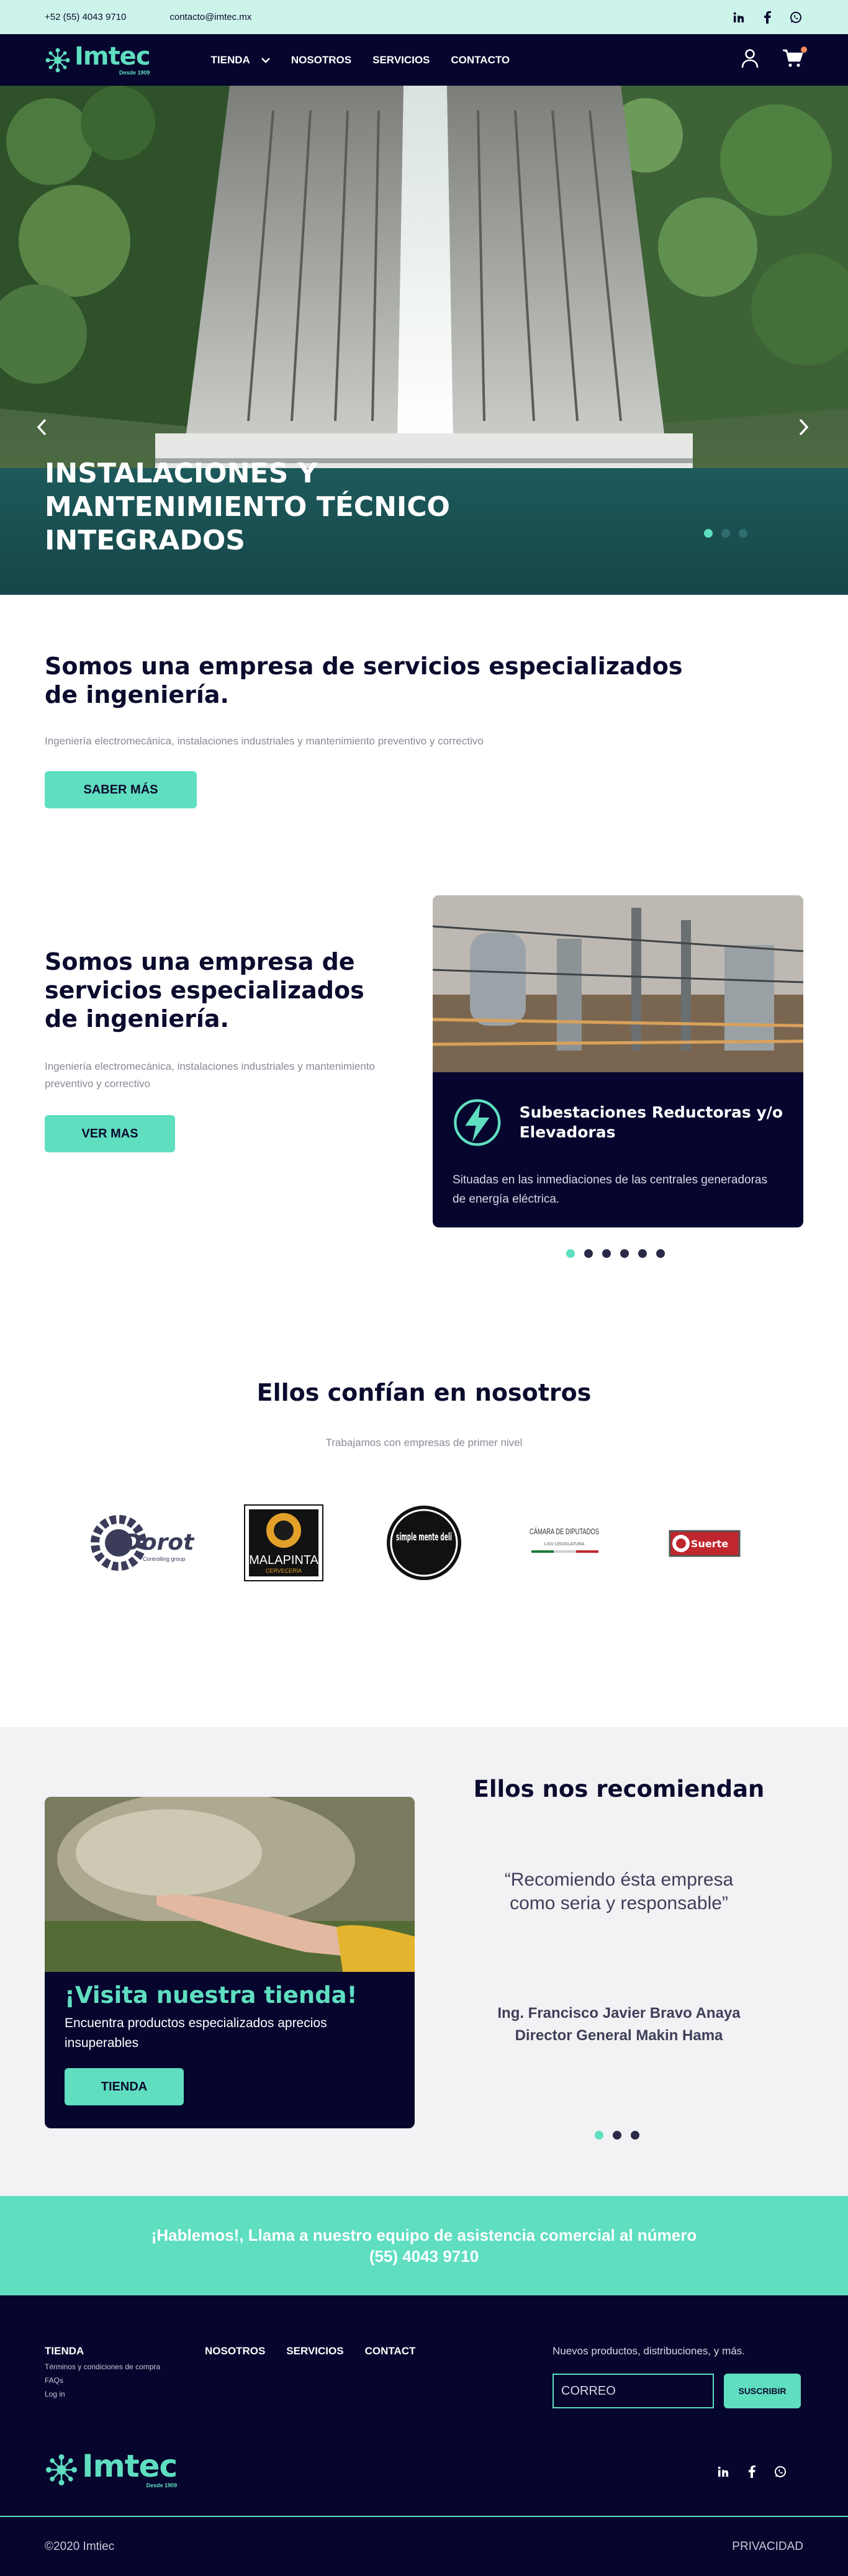 Image resolution: width=848 pixels, height=2576 pixels. I want to click on newsletter-label: Nuevos productos, distribuciones, y más., so click(649, 2351).